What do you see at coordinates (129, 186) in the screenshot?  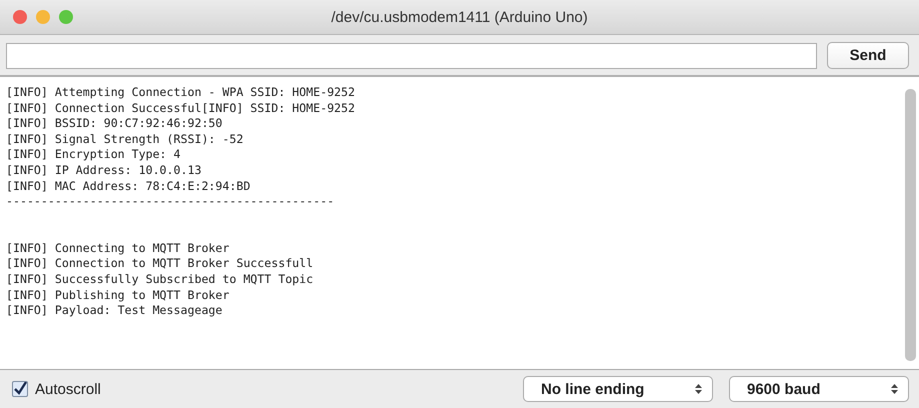 I see `log-line: [INFO] MAC Address: 78:C4:E:2:94:BD` at bounding box center [129, 186].